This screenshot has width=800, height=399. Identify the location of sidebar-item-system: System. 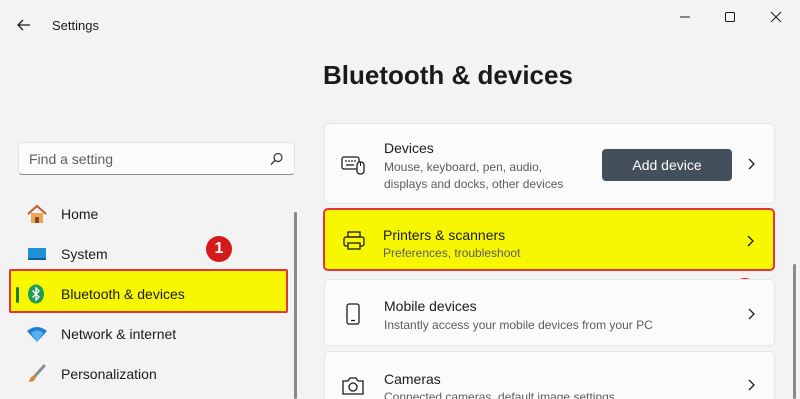
(153, 254).